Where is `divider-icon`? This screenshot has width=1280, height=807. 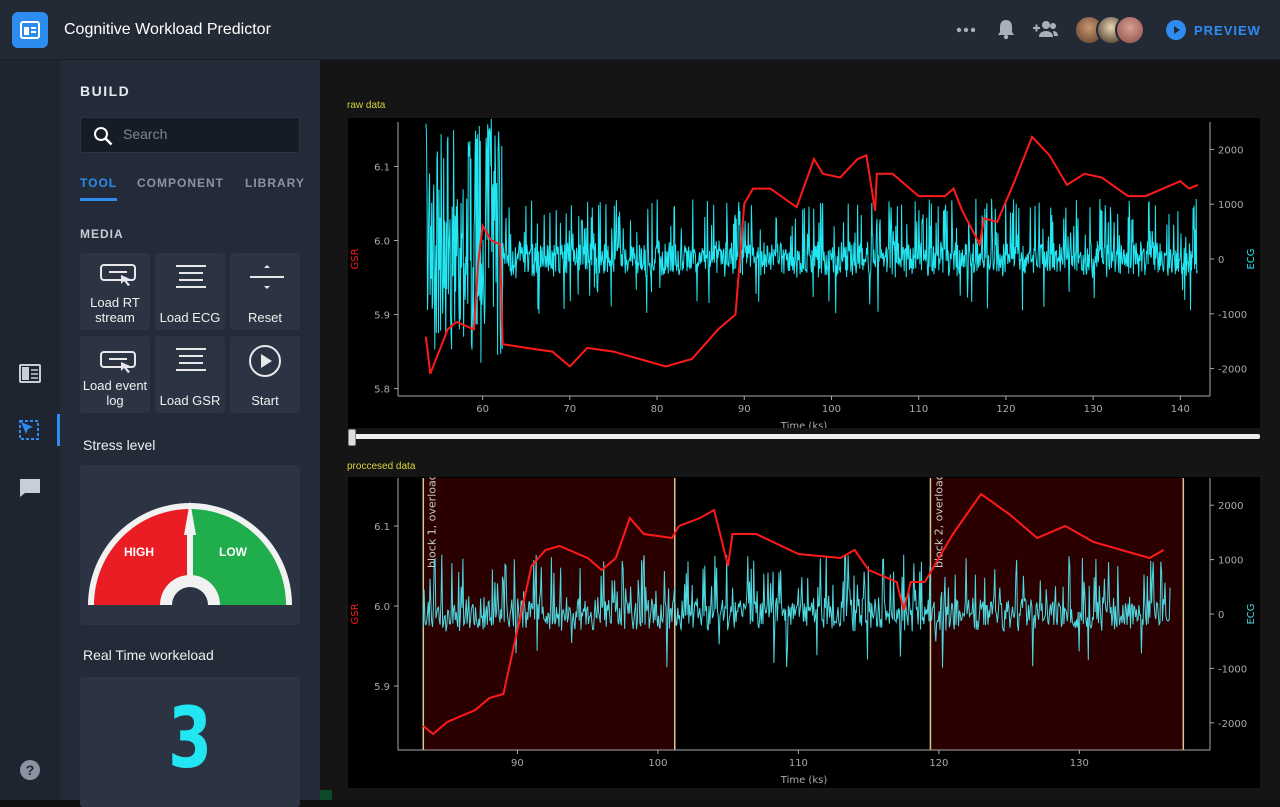 divider-icon is located at coordinates (267, 277).